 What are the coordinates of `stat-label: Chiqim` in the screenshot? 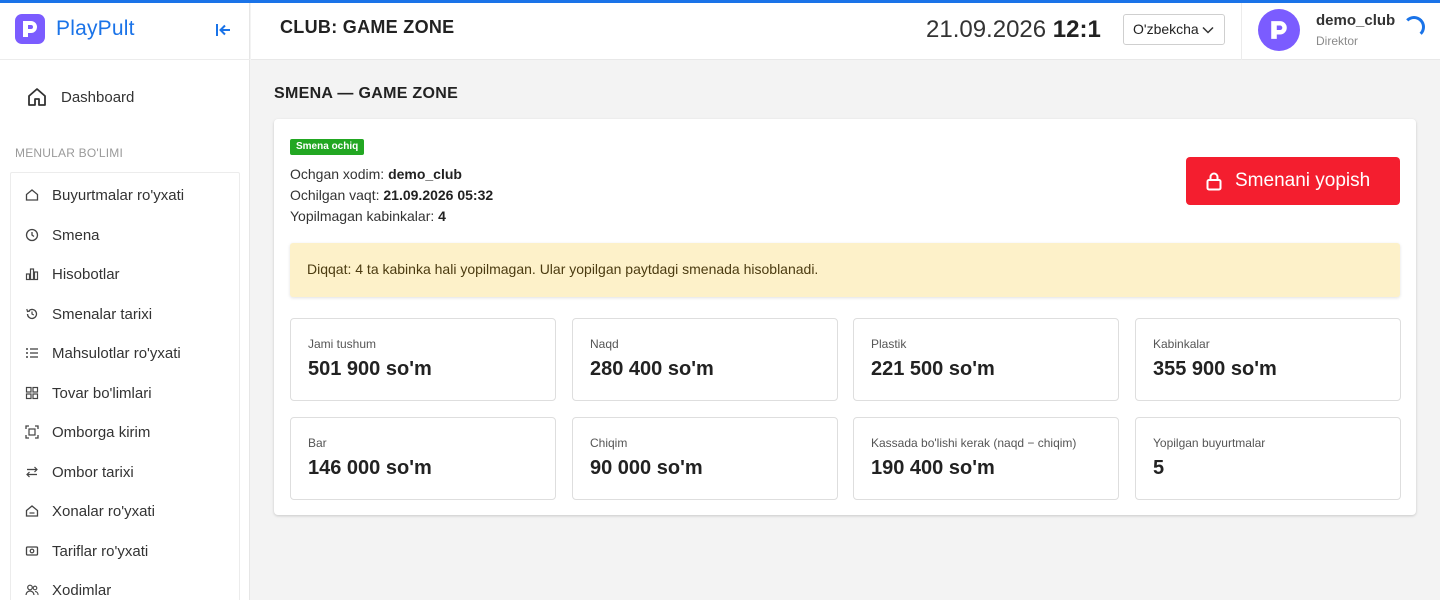 It's located at (609, 443).